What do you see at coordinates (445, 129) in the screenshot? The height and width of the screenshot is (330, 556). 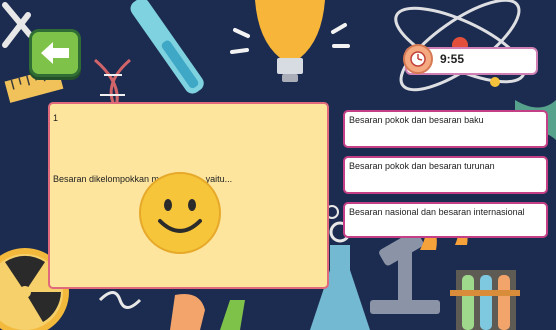 I see `answer-option-1: Besaran pokok dan besaran baku` at bounding box center [445, 129].